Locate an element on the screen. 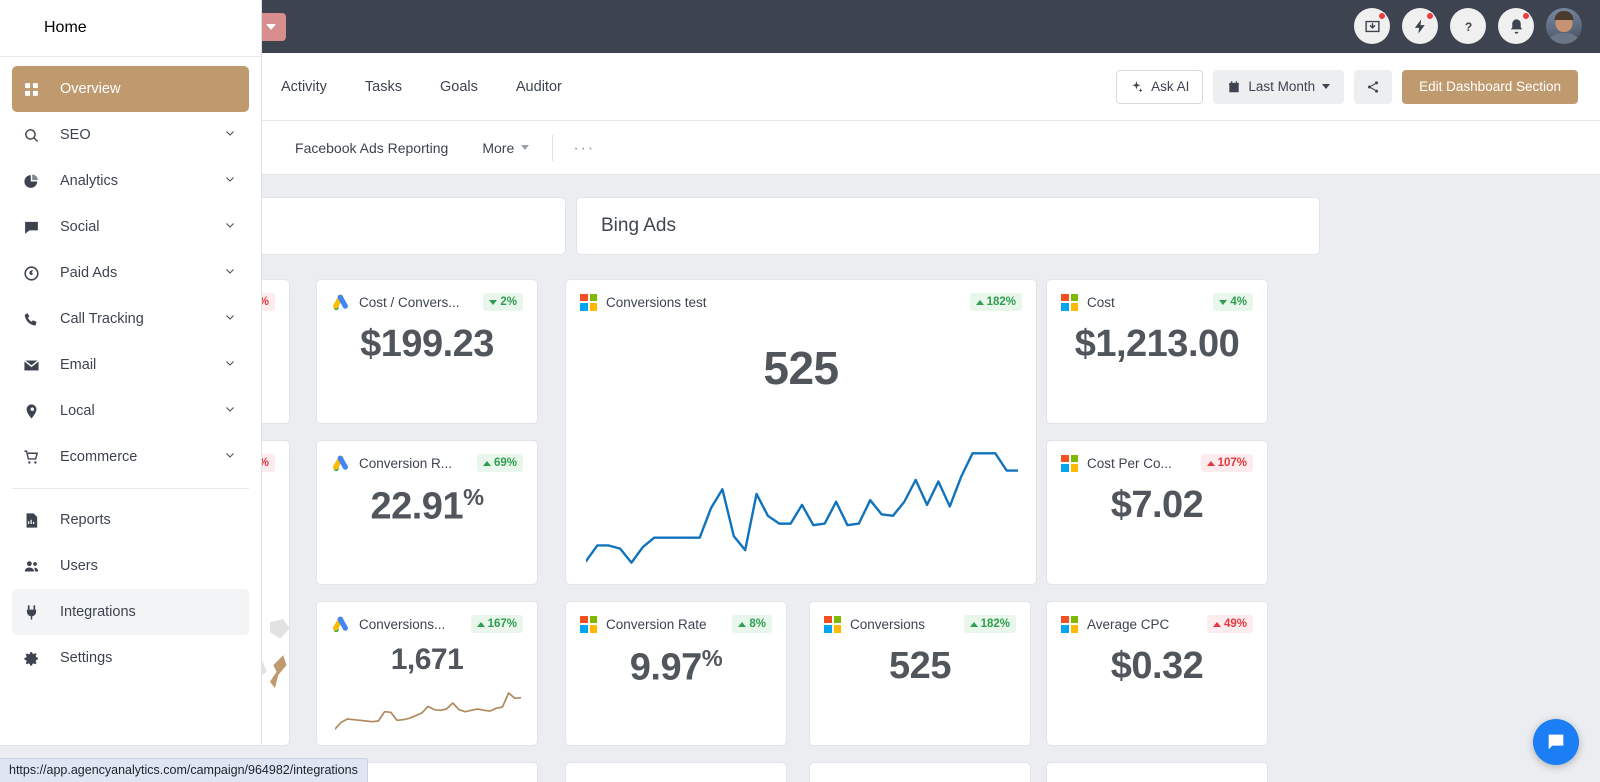  lightning-bolt-icon is located at coordinates (1420, 26).